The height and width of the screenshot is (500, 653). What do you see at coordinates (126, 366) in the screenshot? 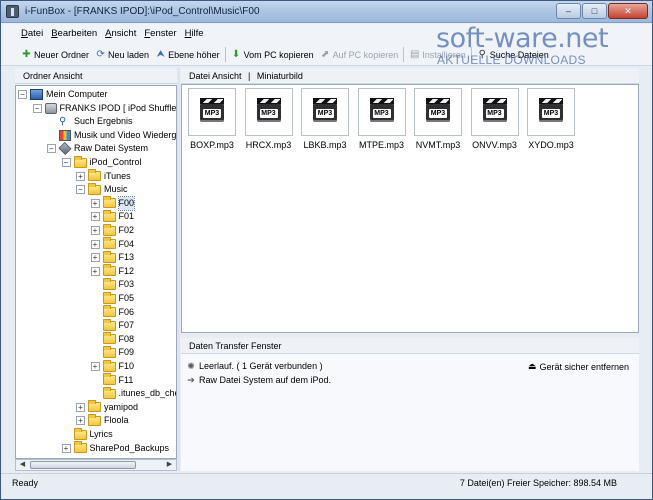
I see `tree-item-label: F10` at bounding box center [126, 366].